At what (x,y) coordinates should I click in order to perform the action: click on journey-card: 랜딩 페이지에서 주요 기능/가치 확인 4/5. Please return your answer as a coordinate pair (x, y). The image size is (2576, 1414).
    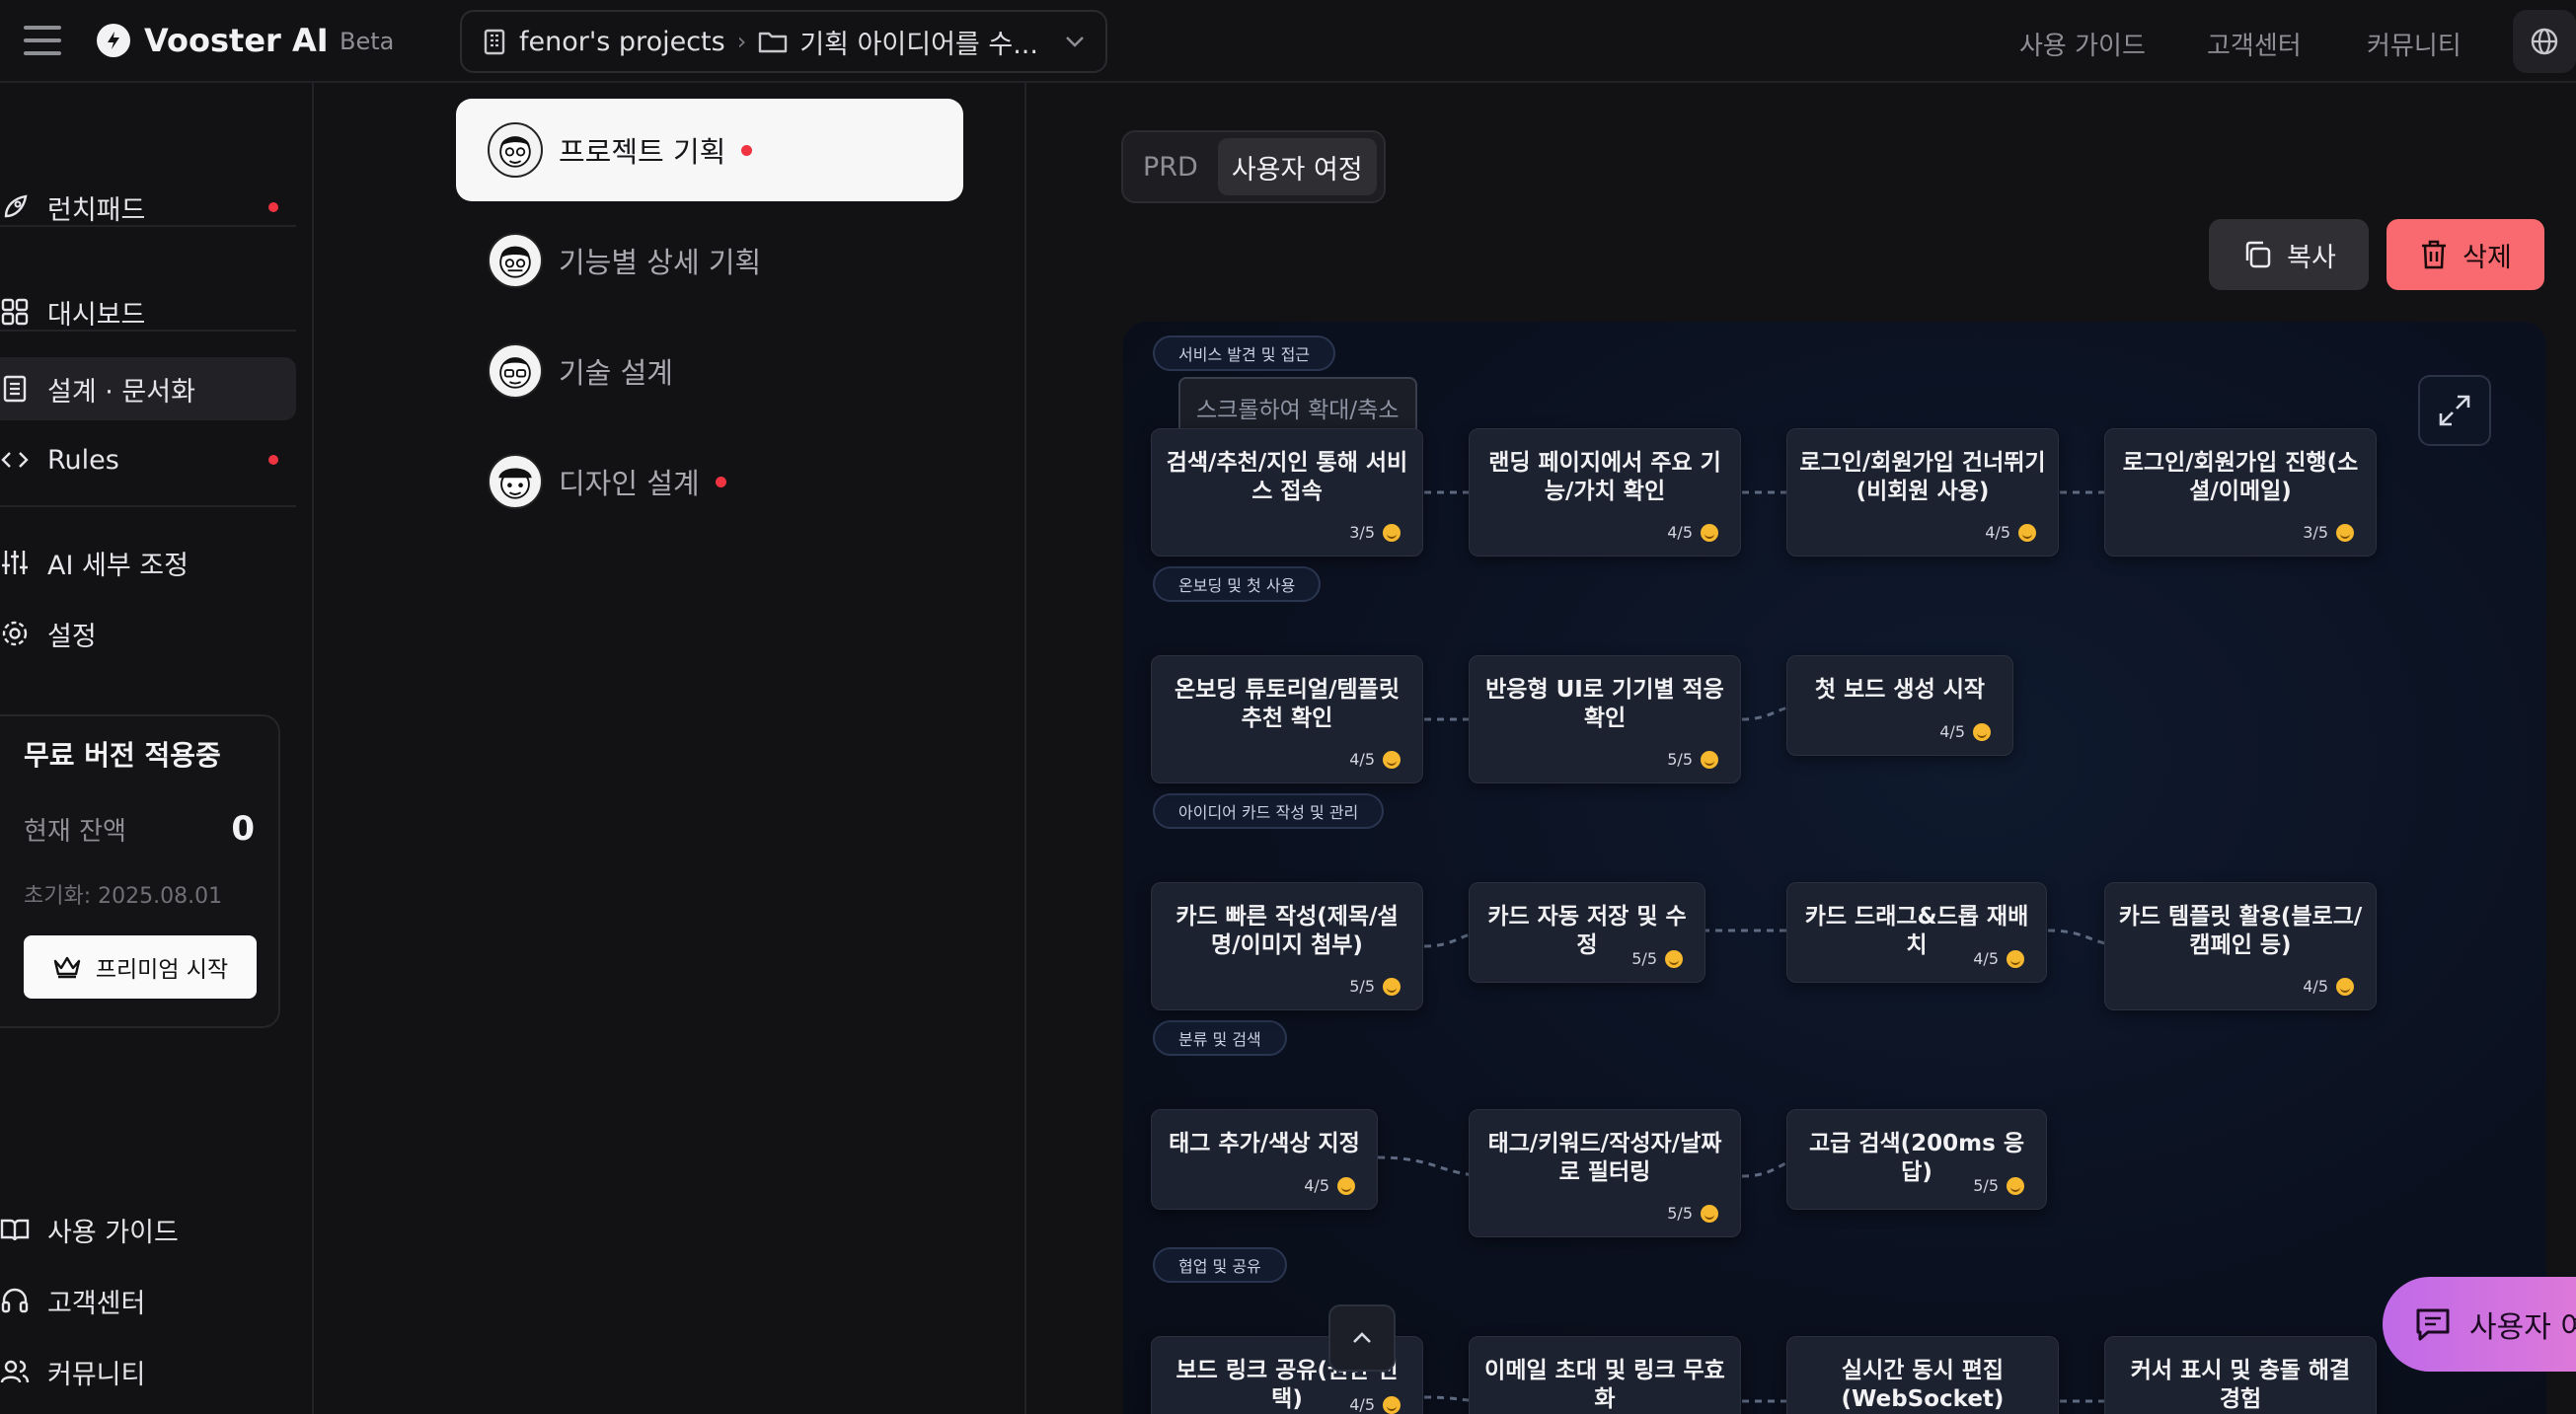
    Looking at the image, I should click on (1605, 492).